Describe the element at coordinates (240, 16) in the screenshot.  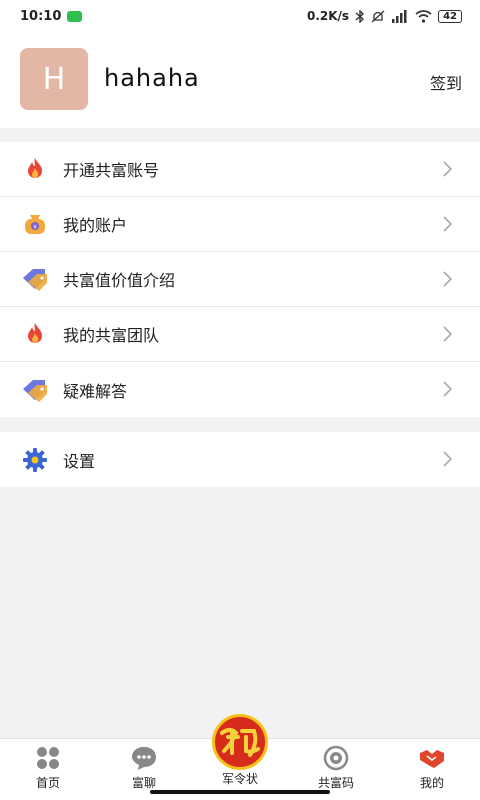
I see `status-bar: 10:10 0.2K/s 42` at that location.